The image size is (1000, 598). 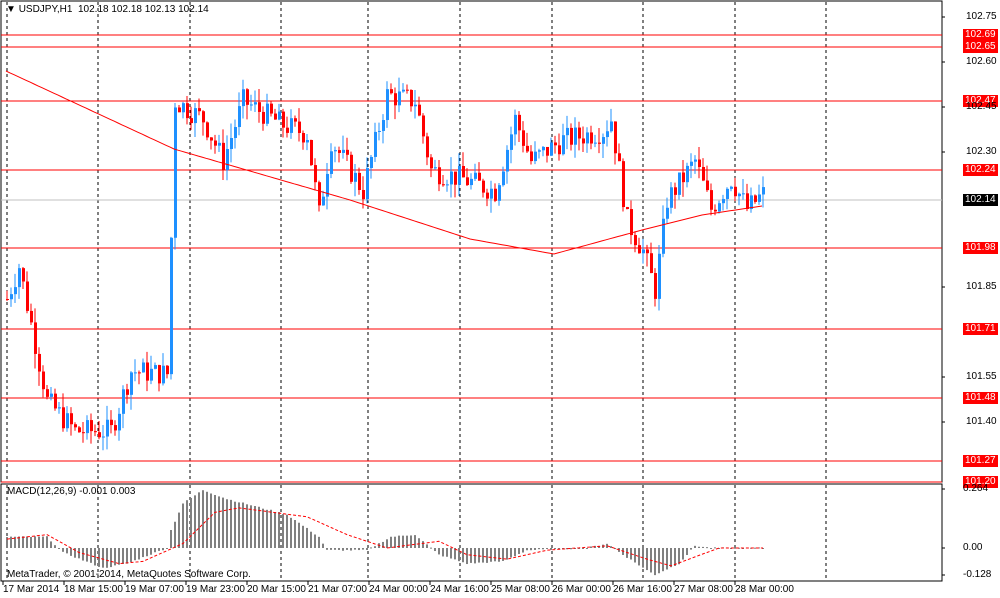 I want to click on macd-label: MACD(12,26,9) -0.001 0.003, so click(x=71, y=491).